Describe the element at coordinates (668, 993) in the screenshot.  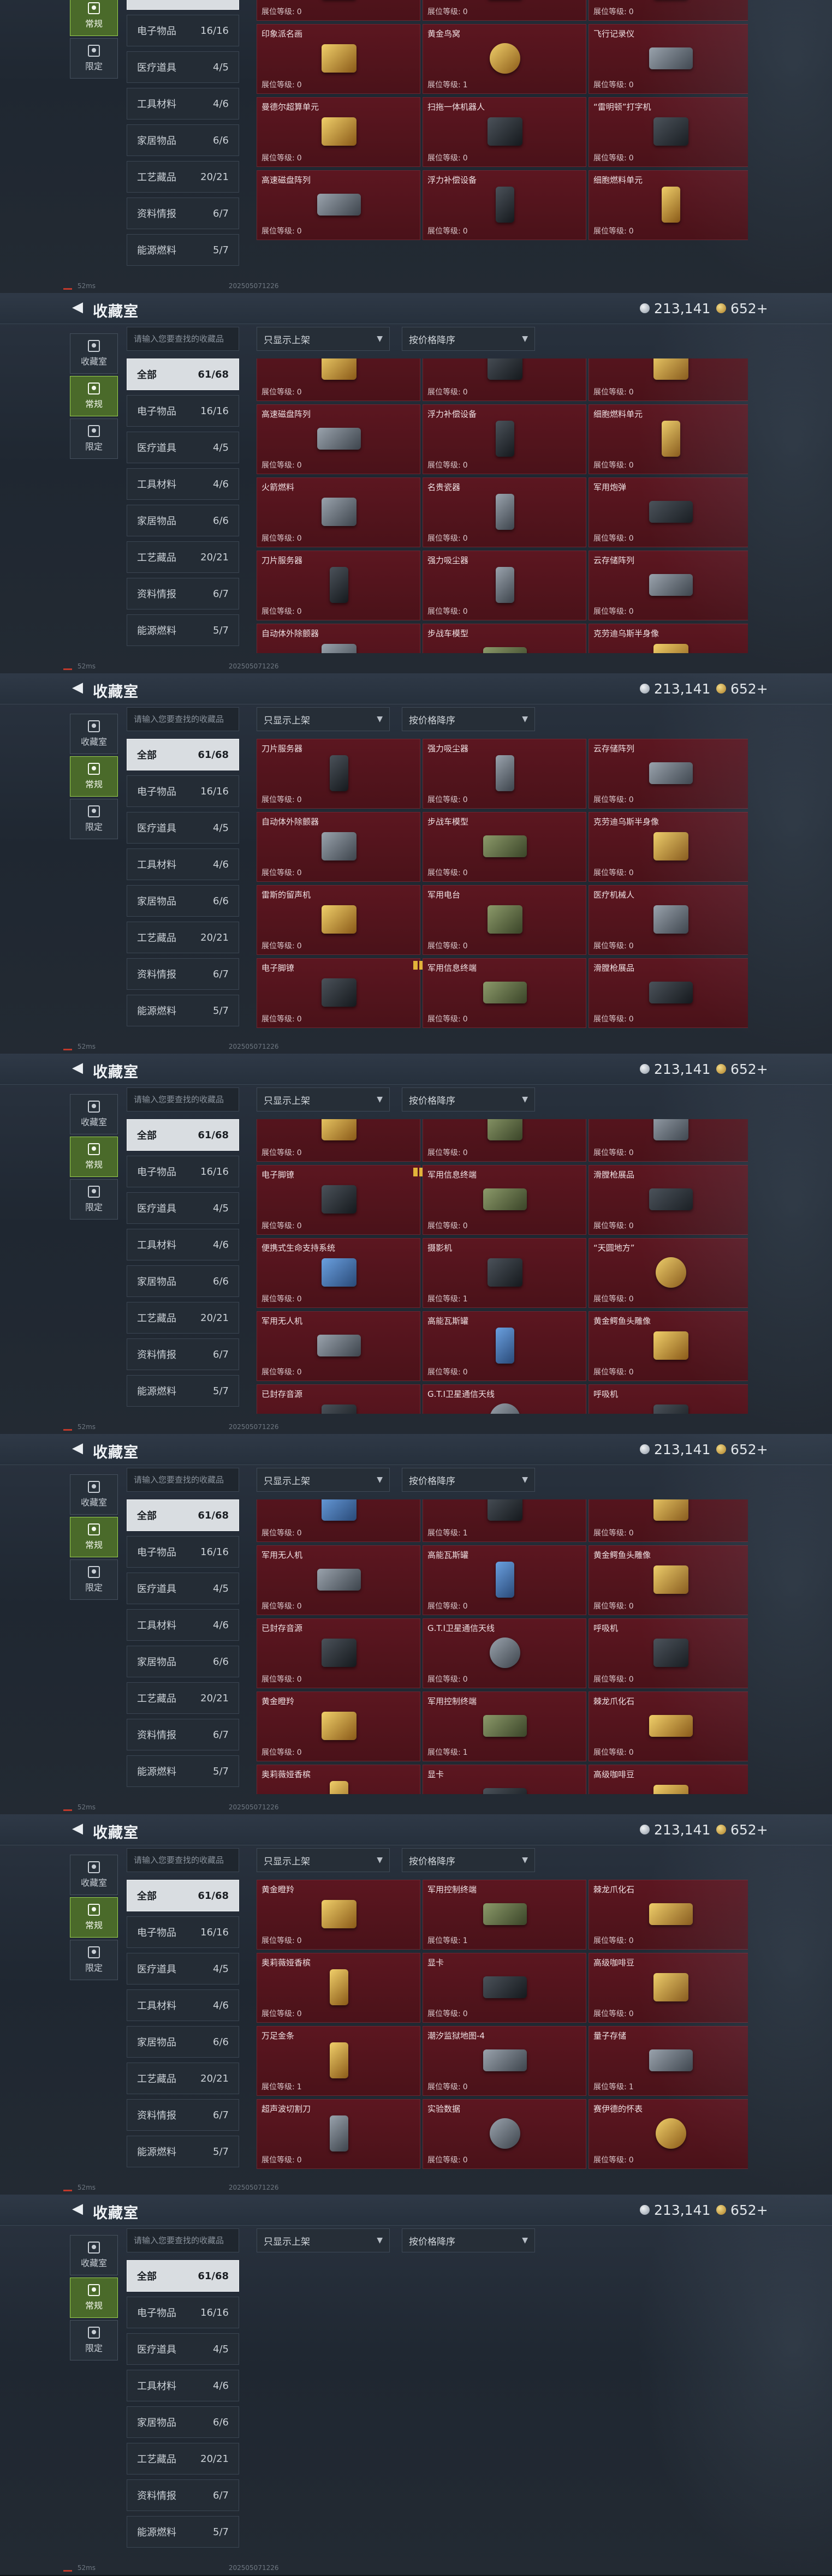
I see `collection-item-card: 滑膛枪展品 展位等级: 0` at that location.